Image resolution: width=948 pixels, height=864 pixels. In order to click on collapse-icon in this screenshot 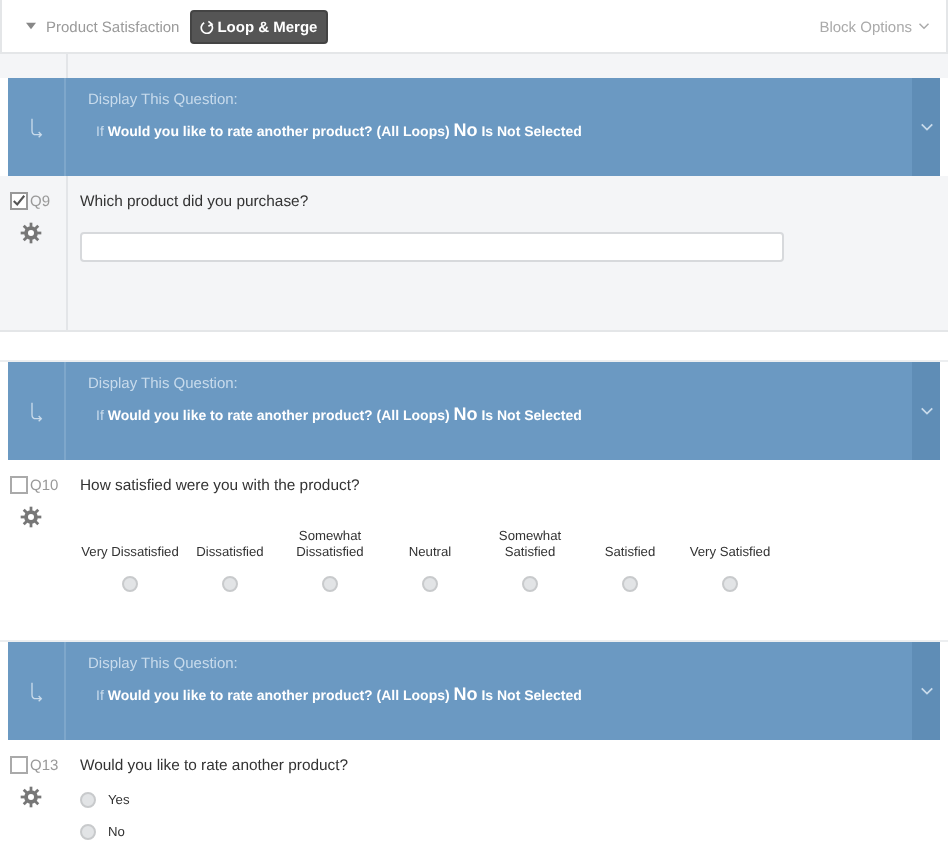, I will do `click(31, 26)`.